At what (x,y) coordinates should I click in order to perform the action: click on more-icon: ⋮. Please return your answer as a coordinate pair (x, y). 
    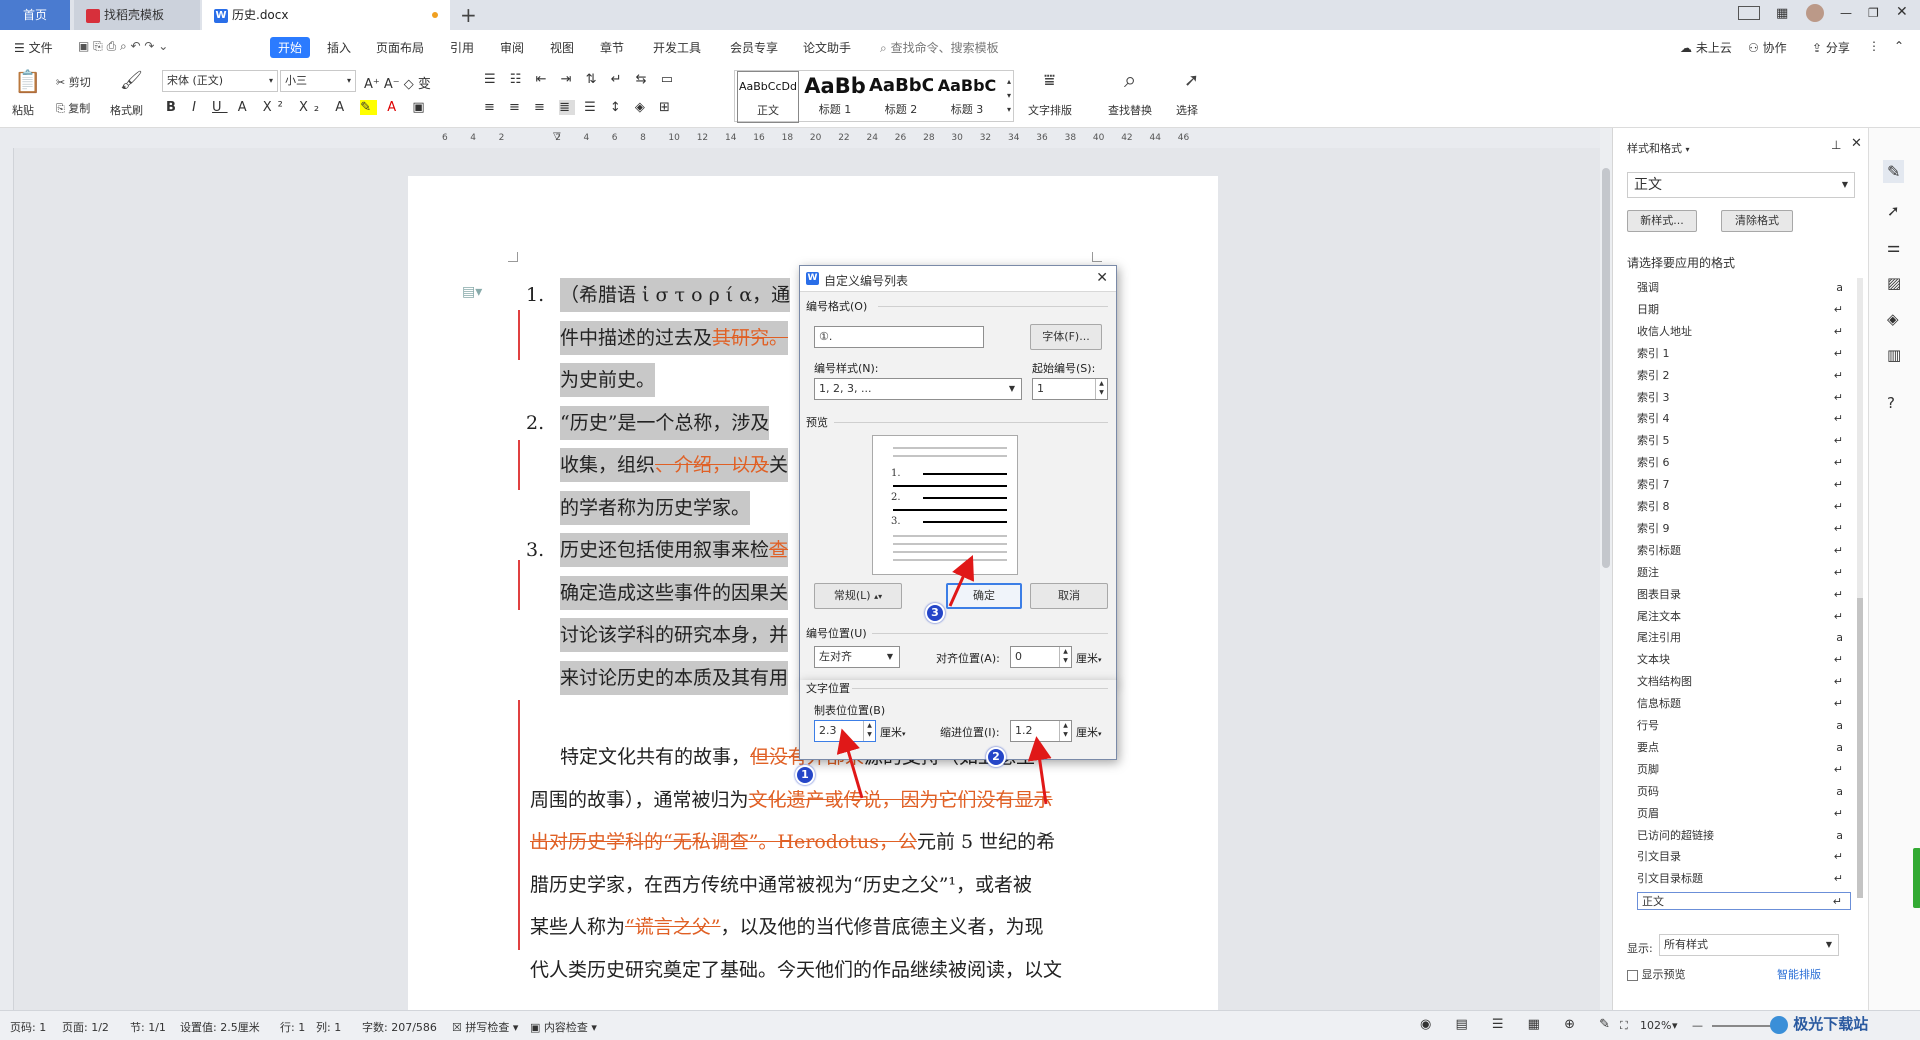
    Looking at the image, I should click on (1874, 46).